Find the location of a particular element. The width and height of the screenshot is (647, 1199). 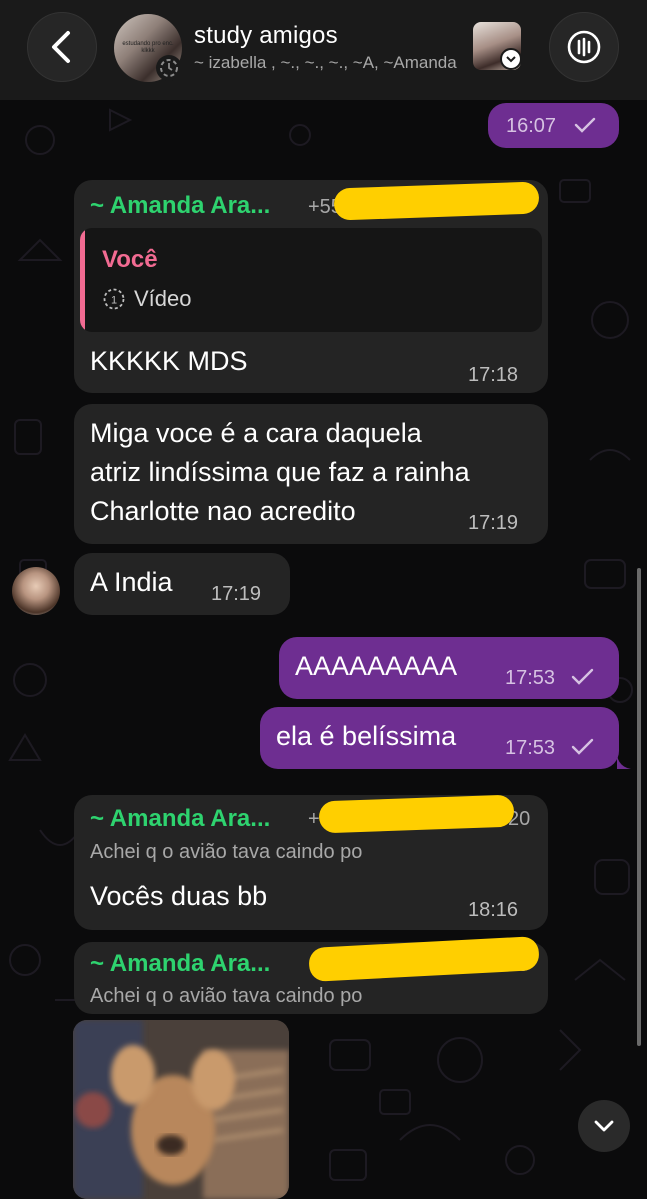

message-text: A India is located at coordinates (131, 582).